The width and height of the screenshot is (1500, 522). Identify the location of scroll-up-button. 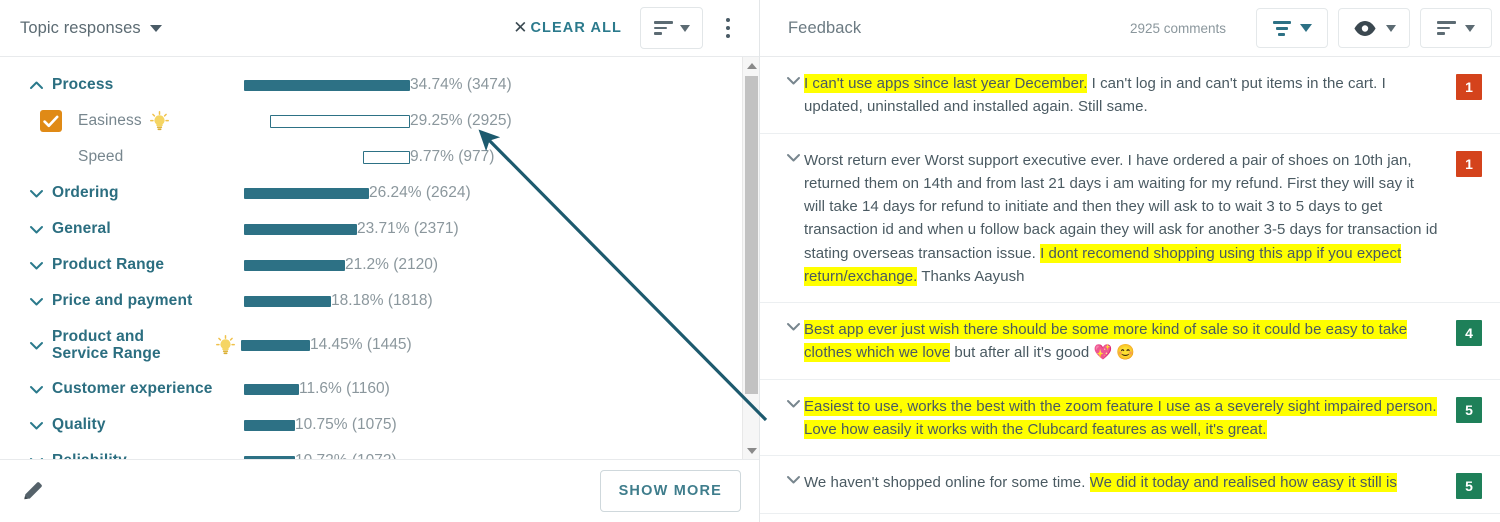
(751, 65).